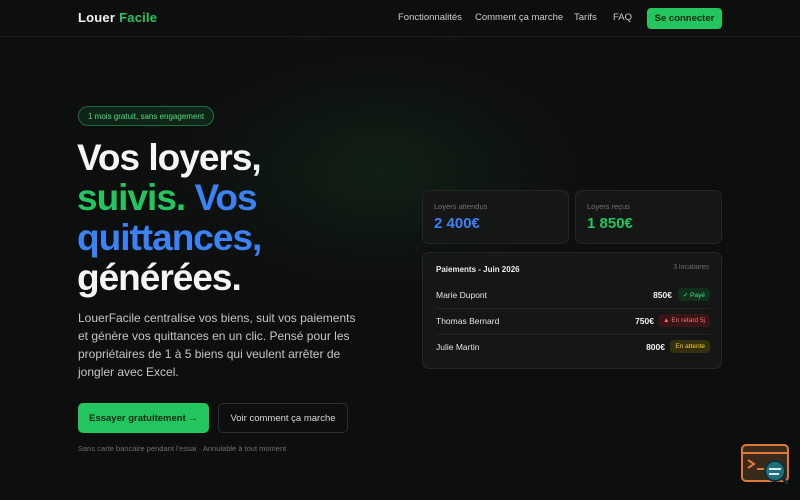 This screenshot has height=500, width=800. I want to click on hero-title-green-word: suivis., so click(131, 197).